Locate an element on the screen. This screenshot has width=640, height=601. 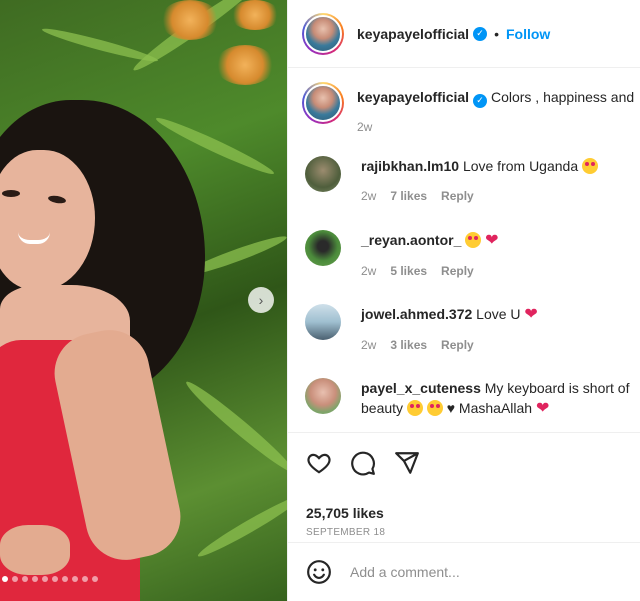
comment-text-end: ♥ MashaAllah is located at coordinates (489, 408).